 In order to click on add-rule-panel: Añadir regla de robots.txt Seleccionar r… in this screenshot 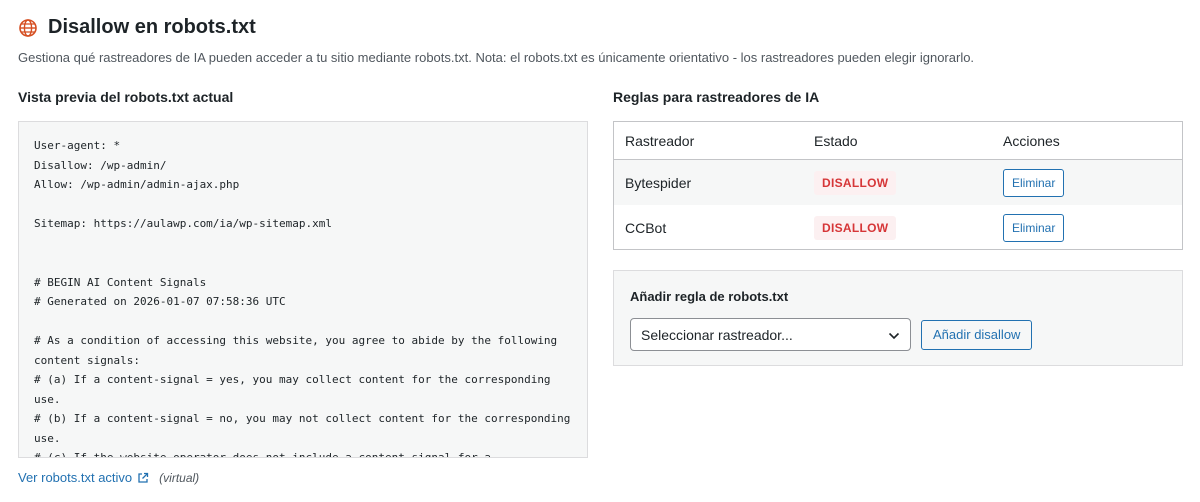, I will do `click(898, 318)`.